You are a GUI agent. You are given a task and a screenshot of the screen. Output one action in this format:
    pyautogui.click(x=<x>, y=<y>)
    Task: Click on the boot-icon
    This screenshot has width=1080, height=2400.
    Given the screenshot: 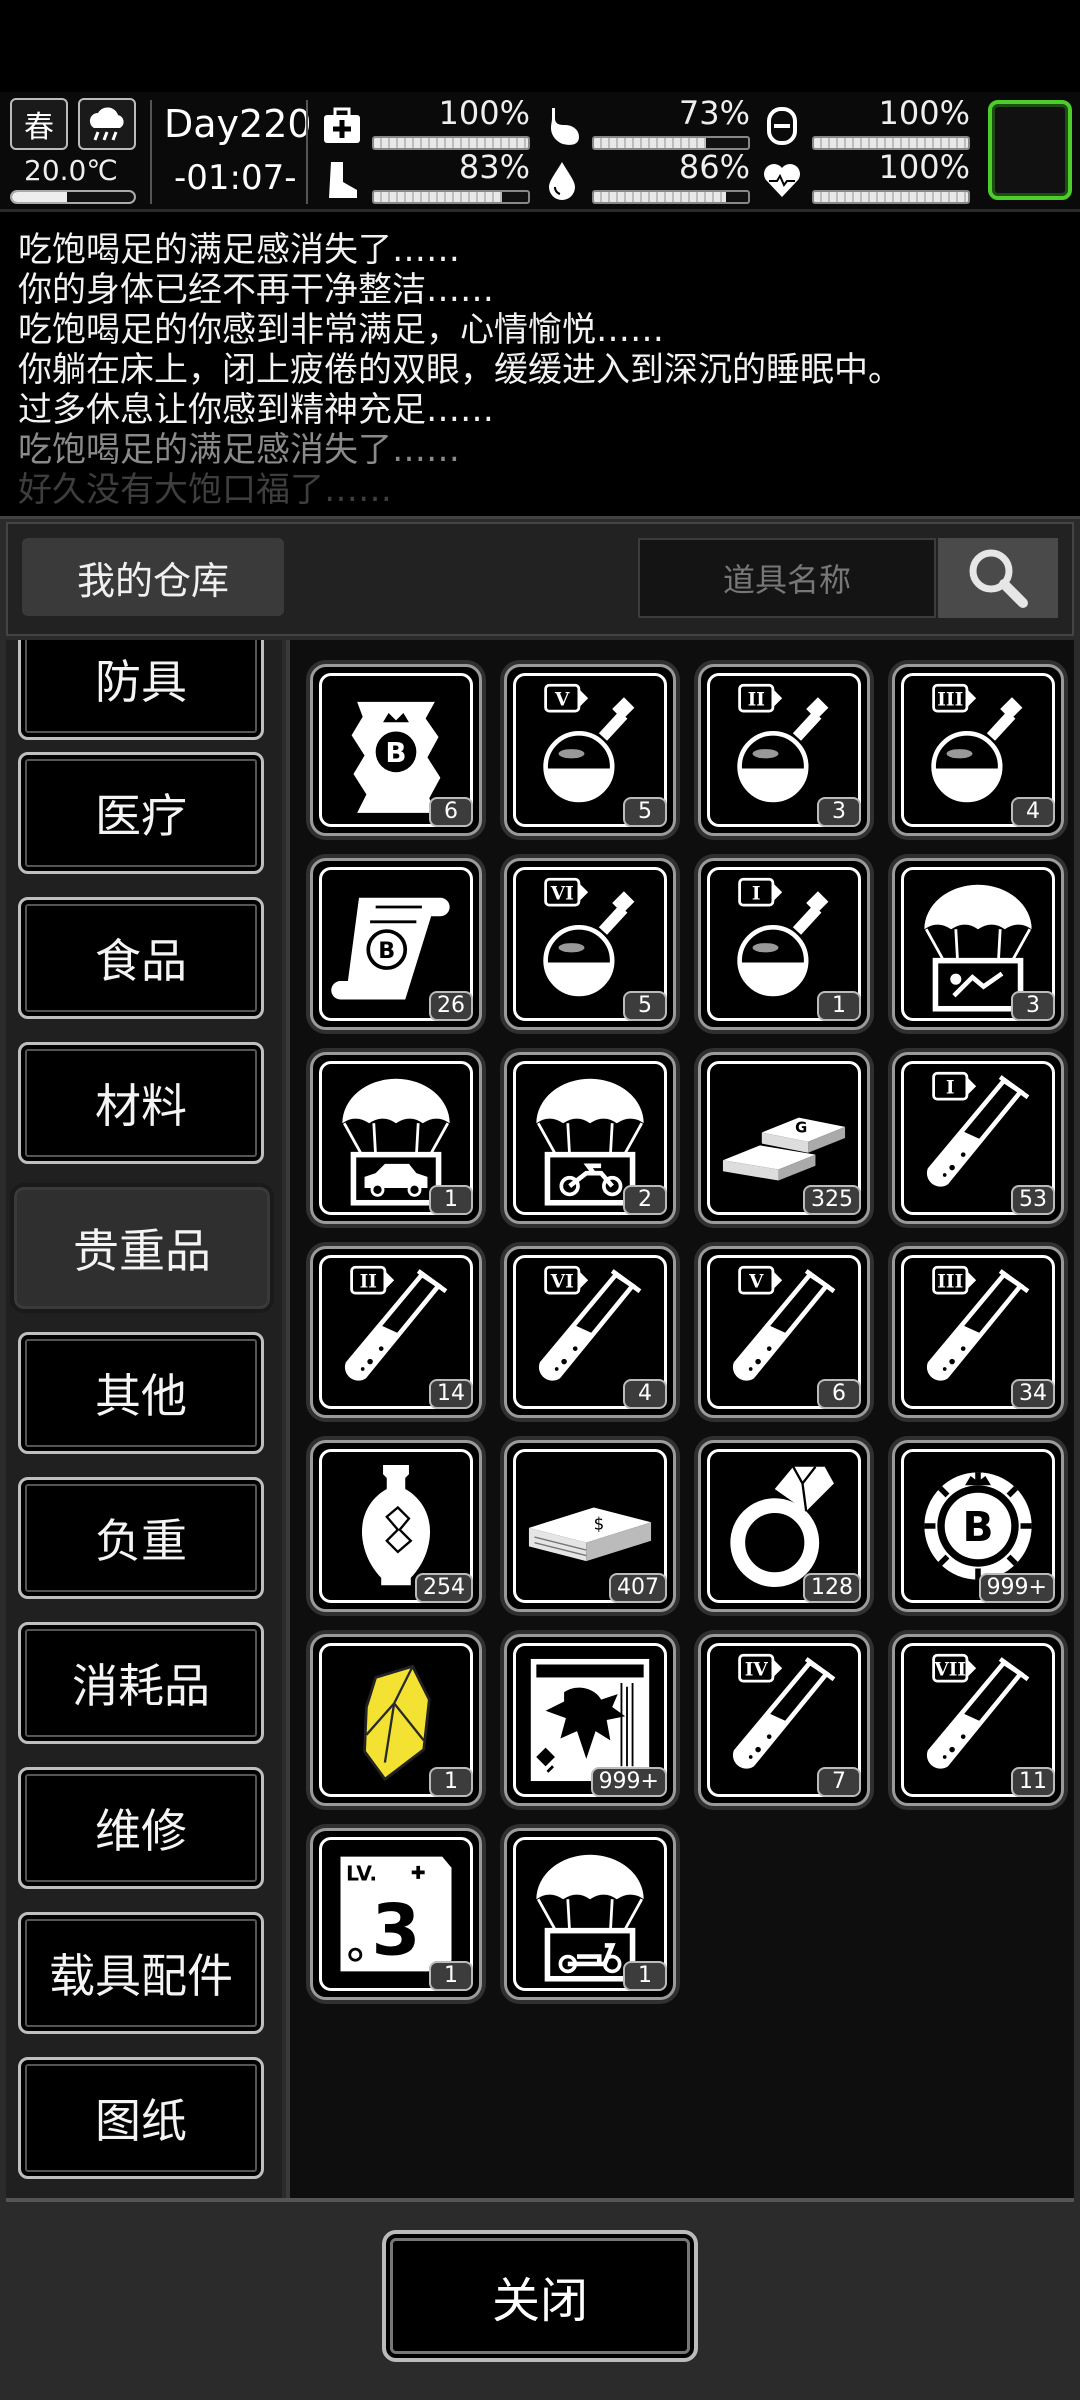 What is the action you would take?
    pyautogui.click(x=342, y=180)
    